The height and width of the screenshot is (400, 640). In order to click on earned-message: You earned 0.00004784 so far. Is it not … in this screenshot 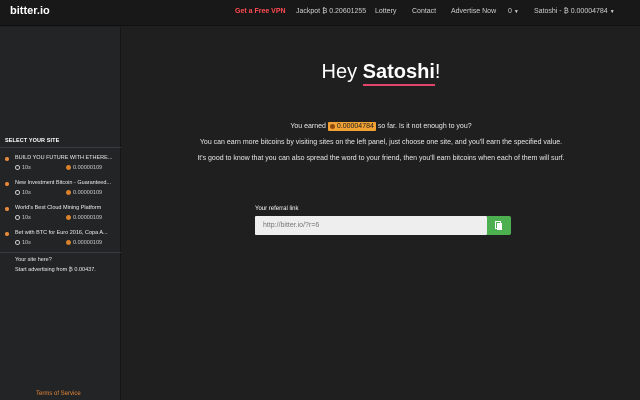, I will do `click(381, 126)`.